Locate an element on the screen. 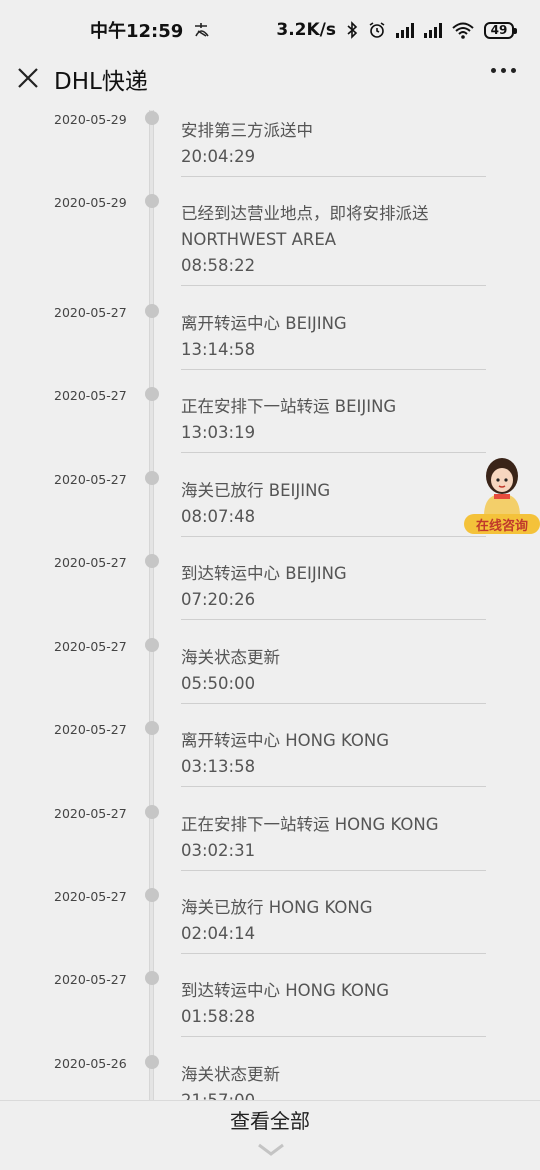 The height and width of the screenshot is (1170, 540). entry-status: 到达转运中心 HONG KONG is located at coordinates (285, 990).